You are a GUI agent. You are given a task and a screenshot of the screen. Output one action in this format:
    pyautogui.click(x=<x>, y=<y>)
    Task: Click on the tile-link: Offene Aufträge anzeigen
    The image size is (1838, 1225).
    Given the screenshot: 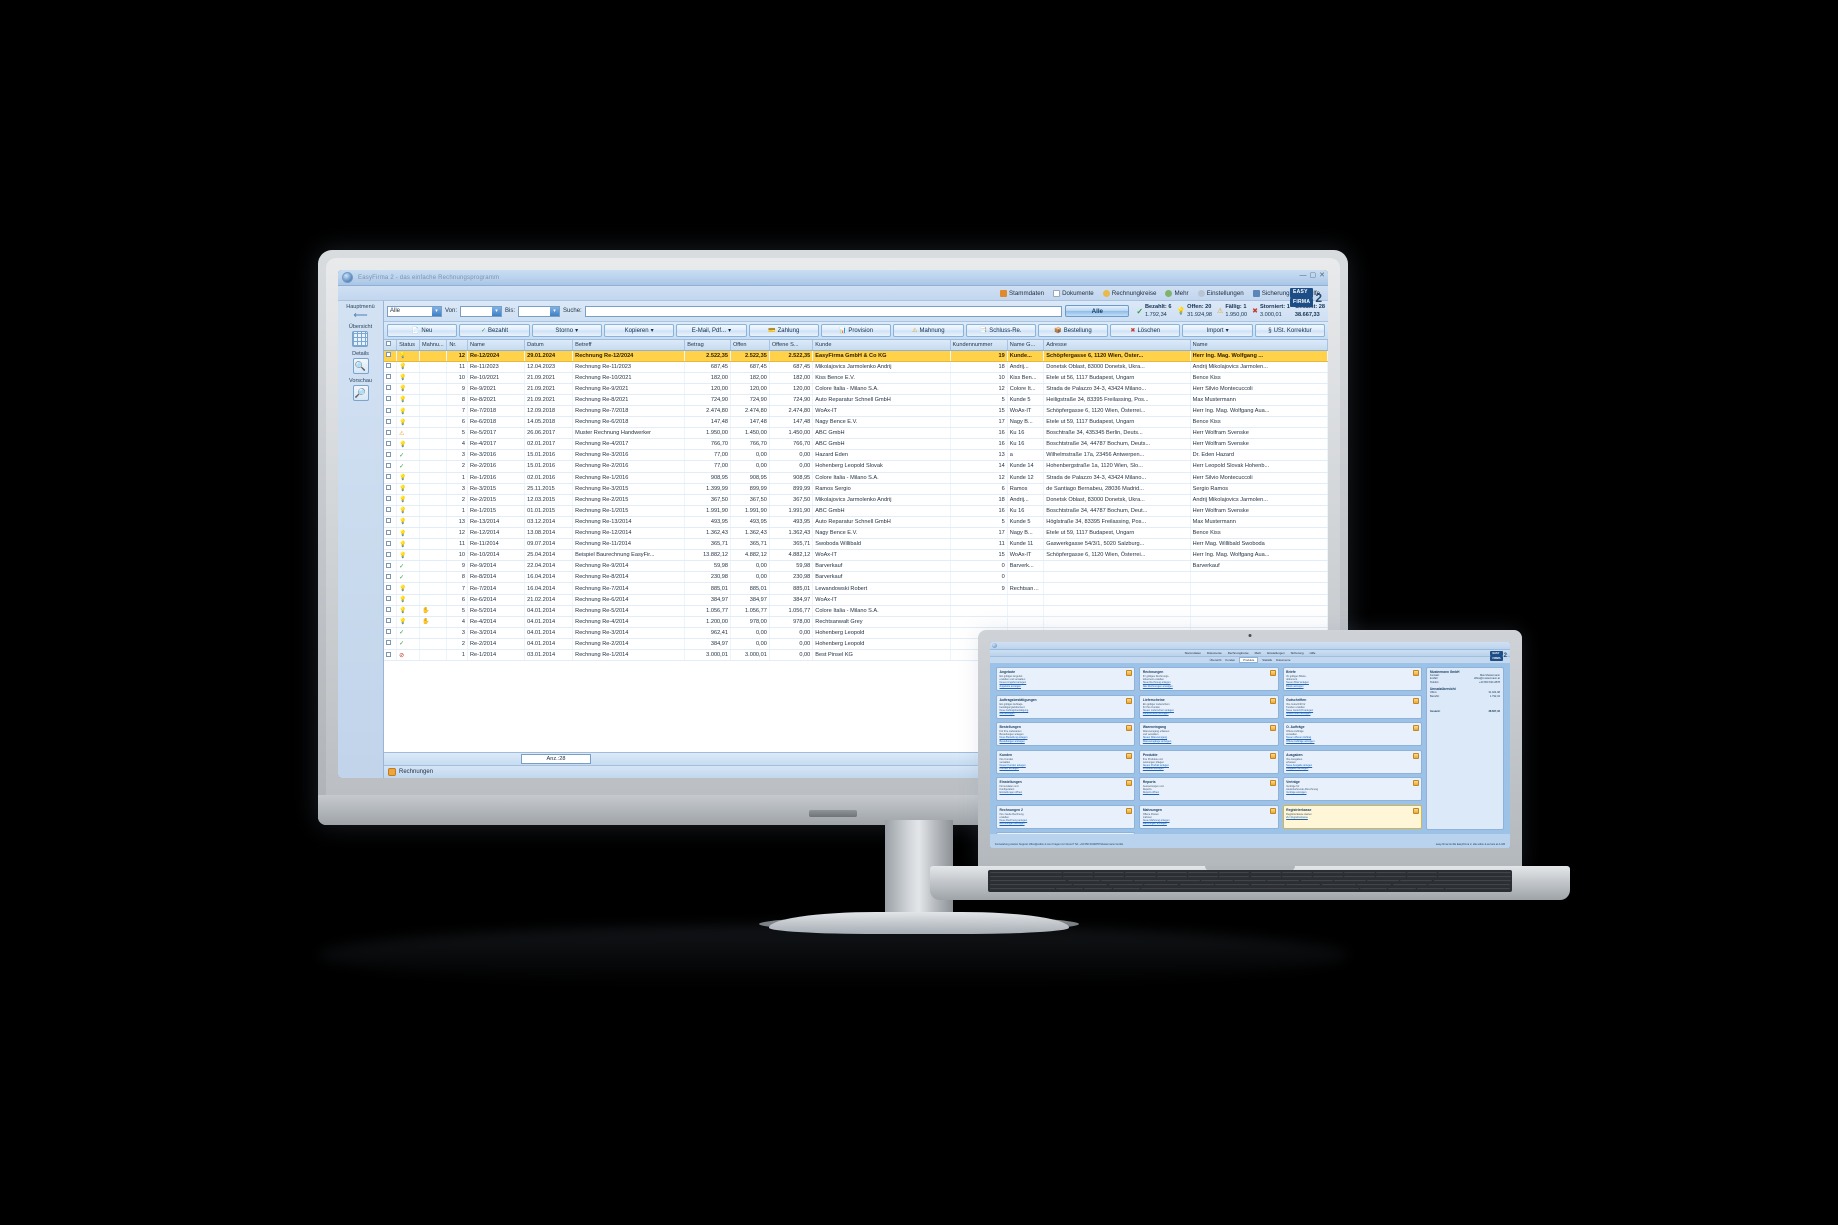 What is the action you would take?
    pyautogui.click(x=1352, y=741)
    